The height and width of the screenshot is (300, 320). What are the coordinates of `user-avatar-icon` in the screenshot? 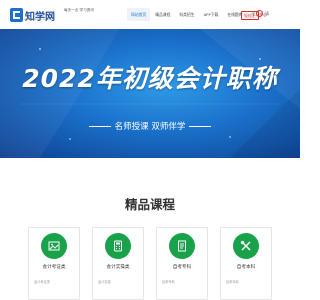 It's located at (259, 13).